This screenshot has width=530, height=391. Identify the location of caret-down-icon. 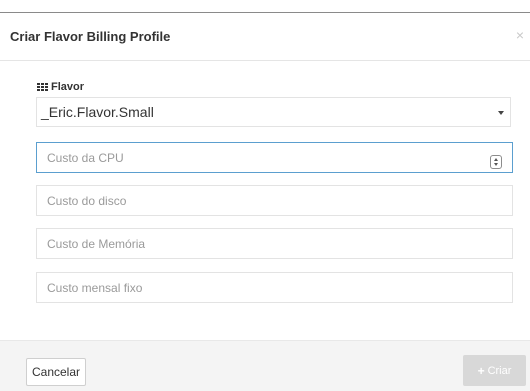
(501, 113).